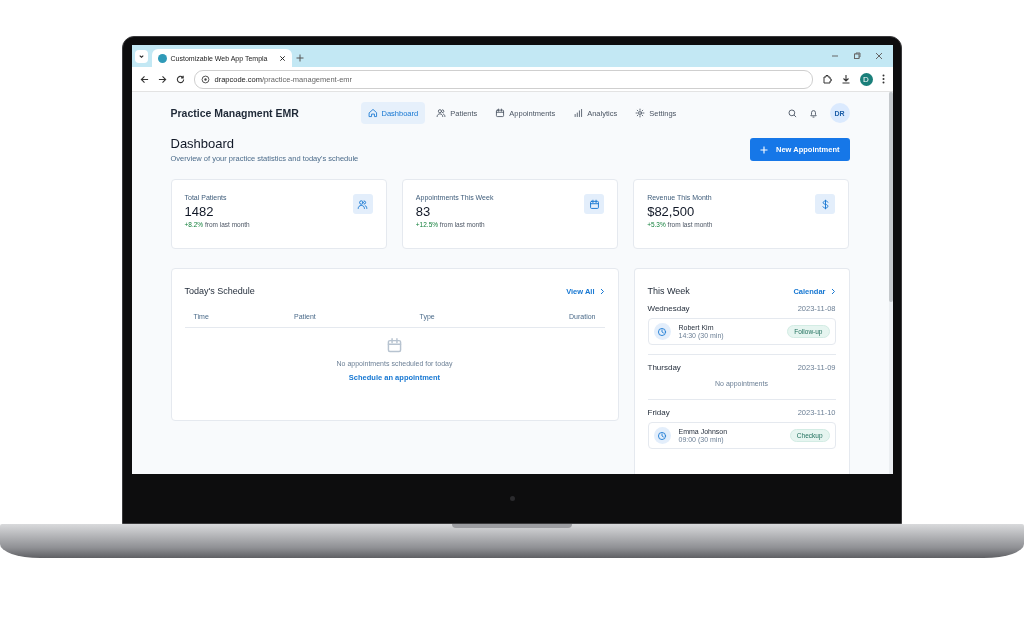 Image resolution: width=1024 pixels, height=623 pixels. I want to click on scrollbar, so click(890, 283).